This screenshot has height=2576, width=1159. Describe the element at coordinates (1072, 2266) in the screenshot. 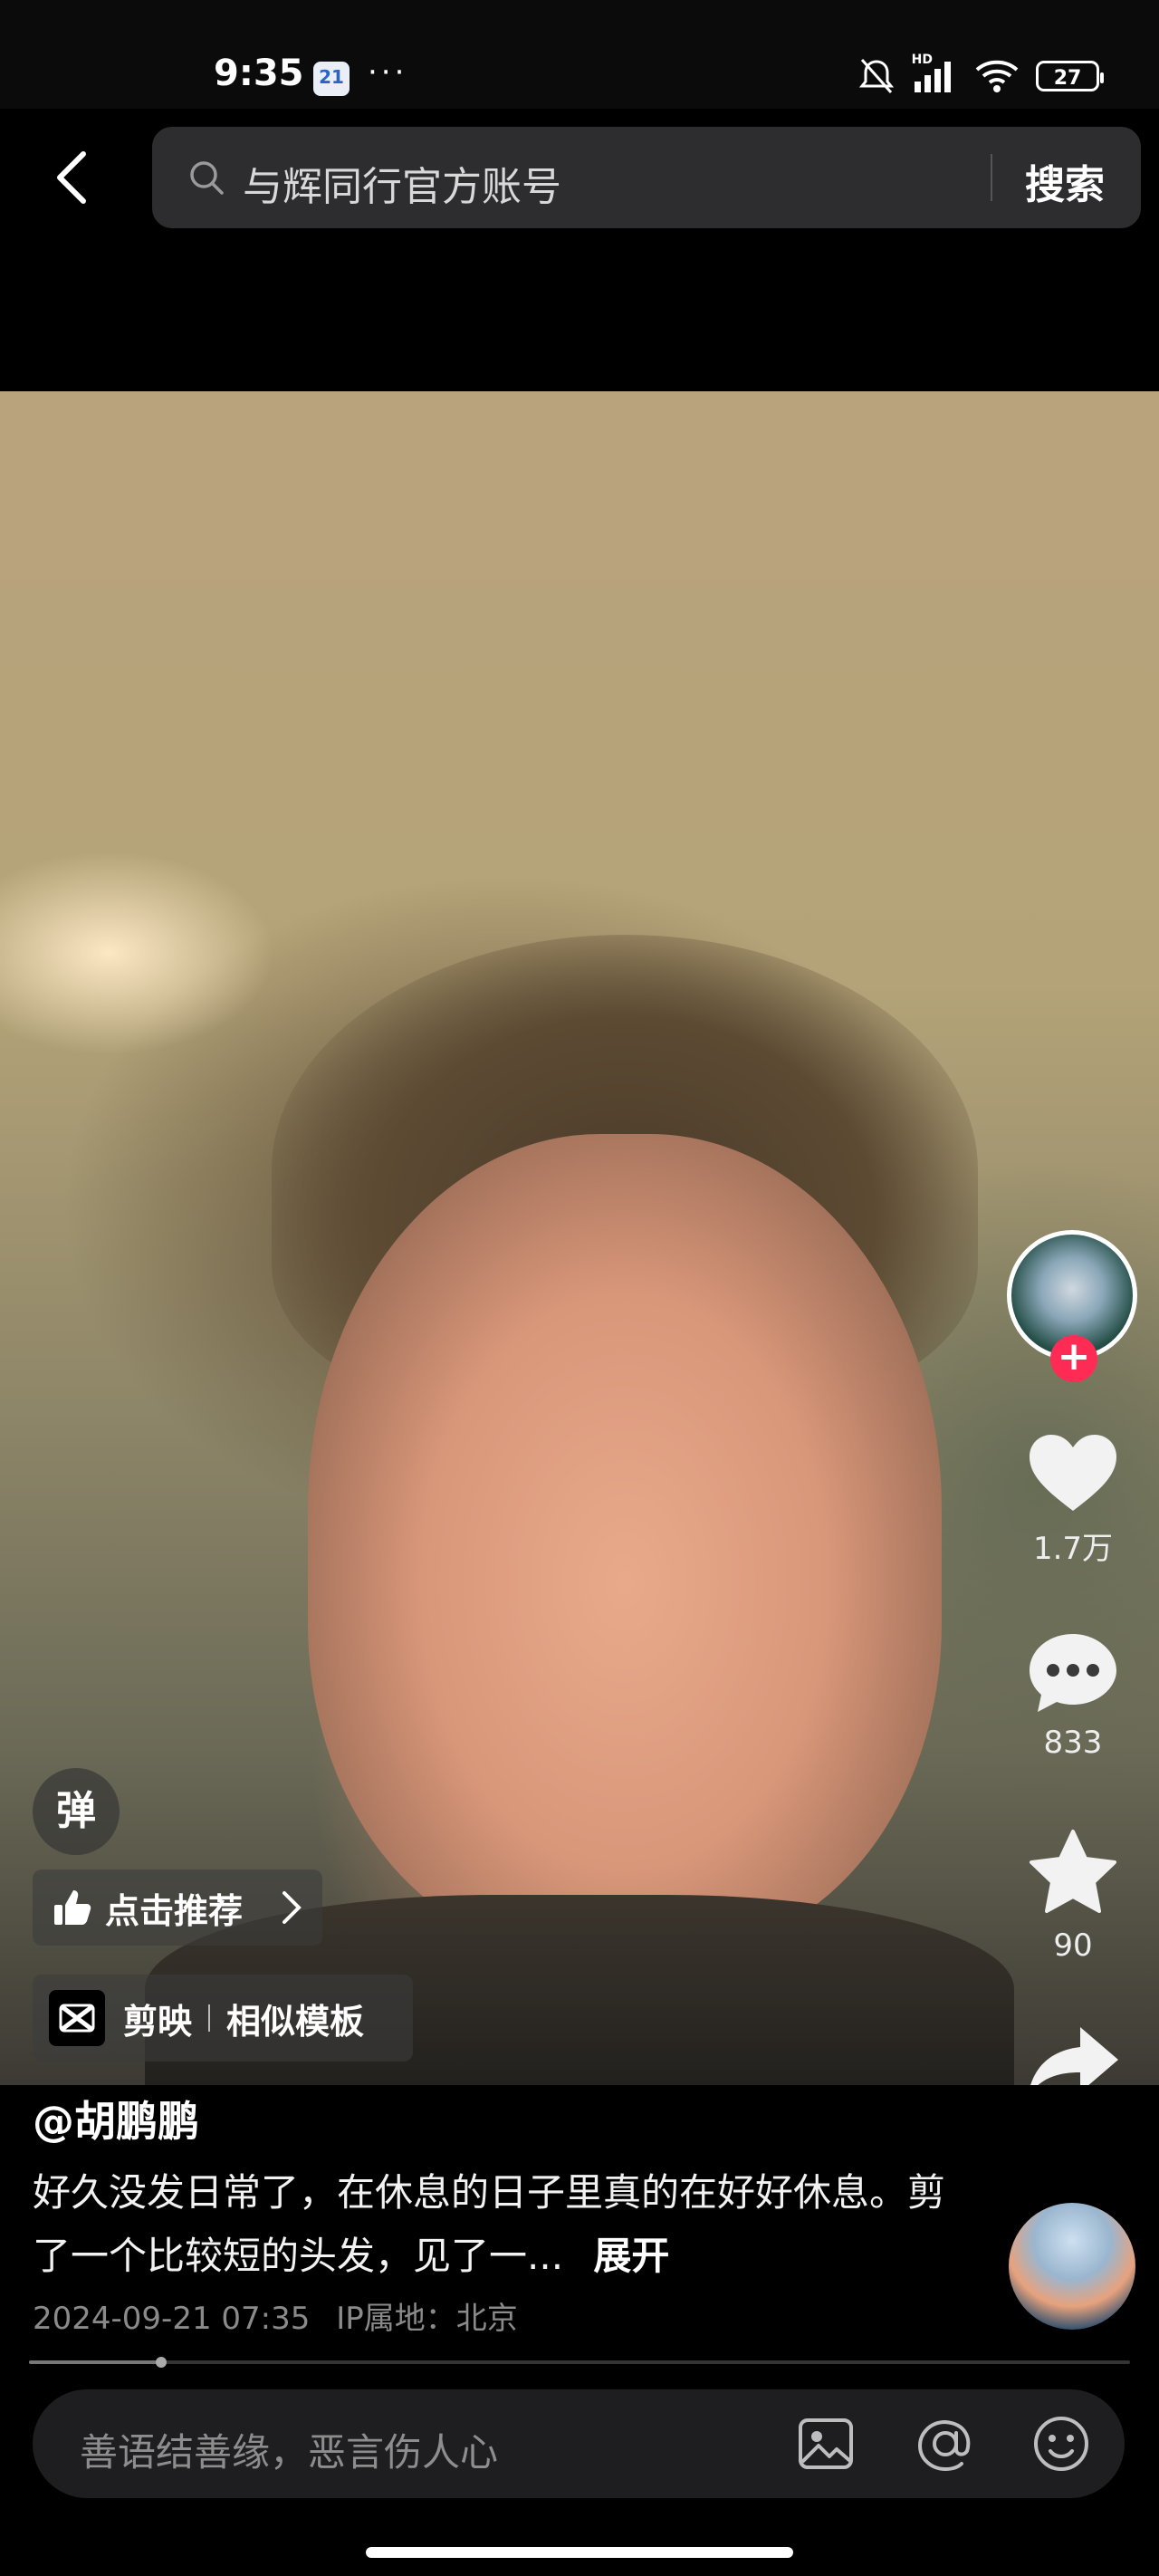

I see `music-disc` at that location.